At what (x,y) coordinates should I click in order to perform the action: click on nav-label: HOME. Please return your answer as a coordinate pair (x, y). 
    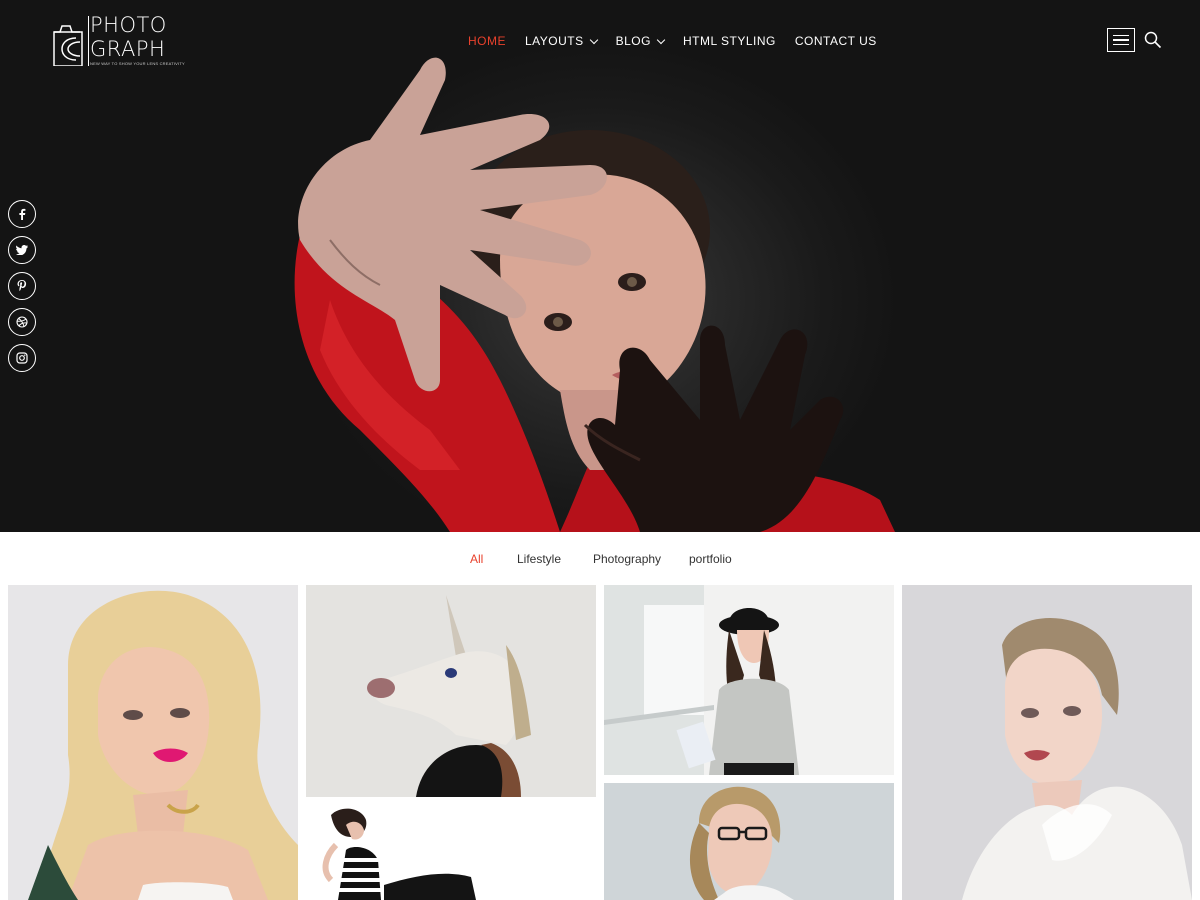
    Looking at the image, I should click on (487, 41).